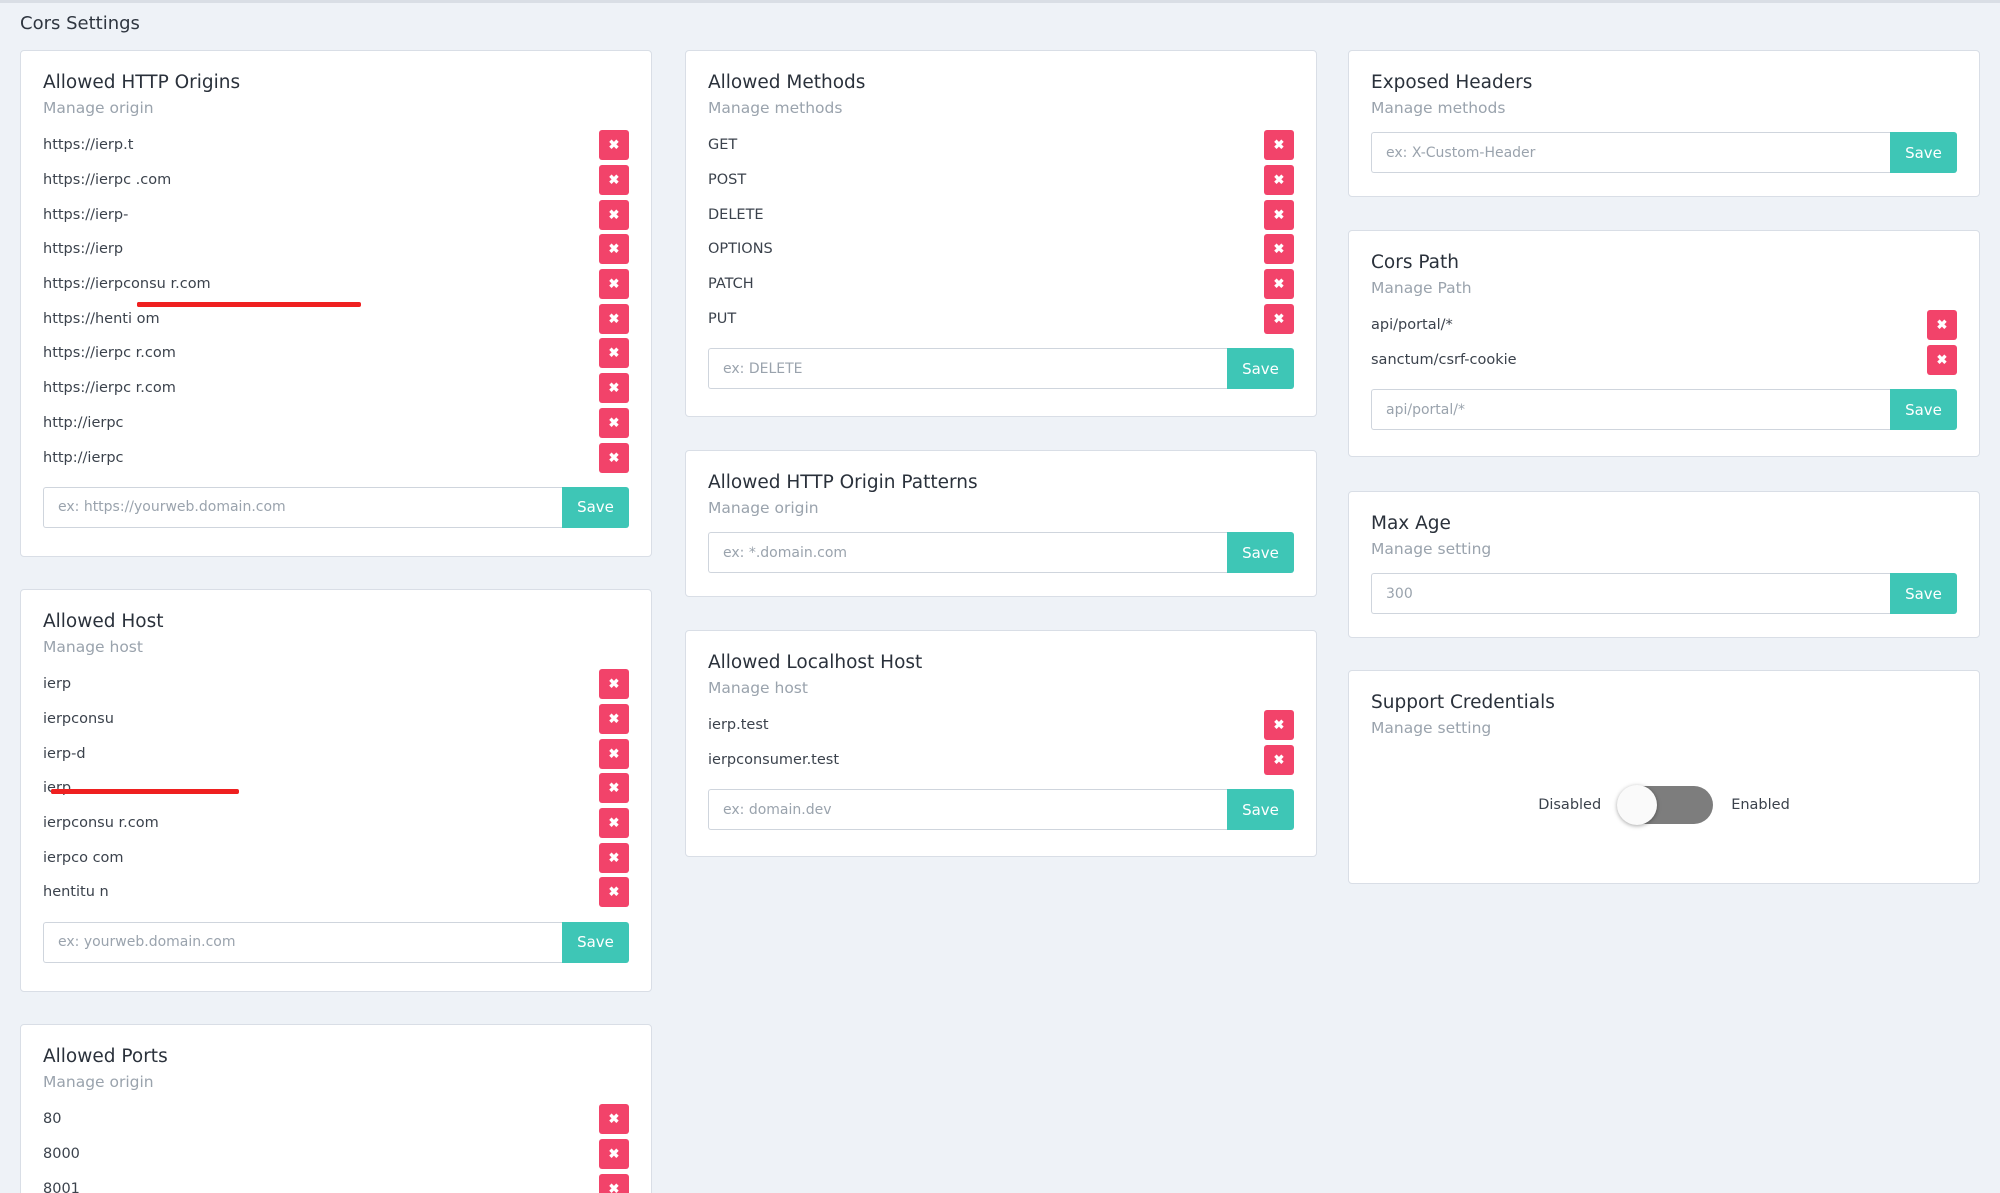 The width and height of the screenshot is (2000, 1193). I want to click on card-title: Allowed Ports, so click(105, 1056).